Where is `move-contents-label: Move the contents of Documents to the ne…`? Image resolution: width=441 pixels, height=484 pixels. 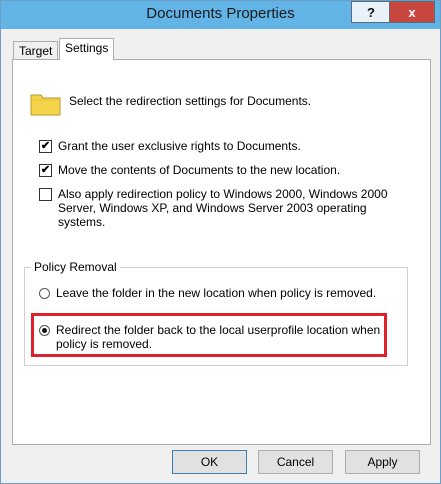
move-contents-label: Move the contents of Documents to the ne… is located at coordinates (199, 170).